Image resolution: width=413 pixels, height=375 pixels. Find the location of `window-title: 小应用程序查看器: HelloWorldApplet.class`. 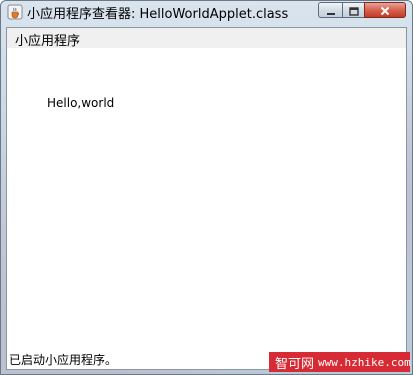

window-title: 小应用程序查看器: HelloWorldApplet.class is located at coordinates (158, 14).